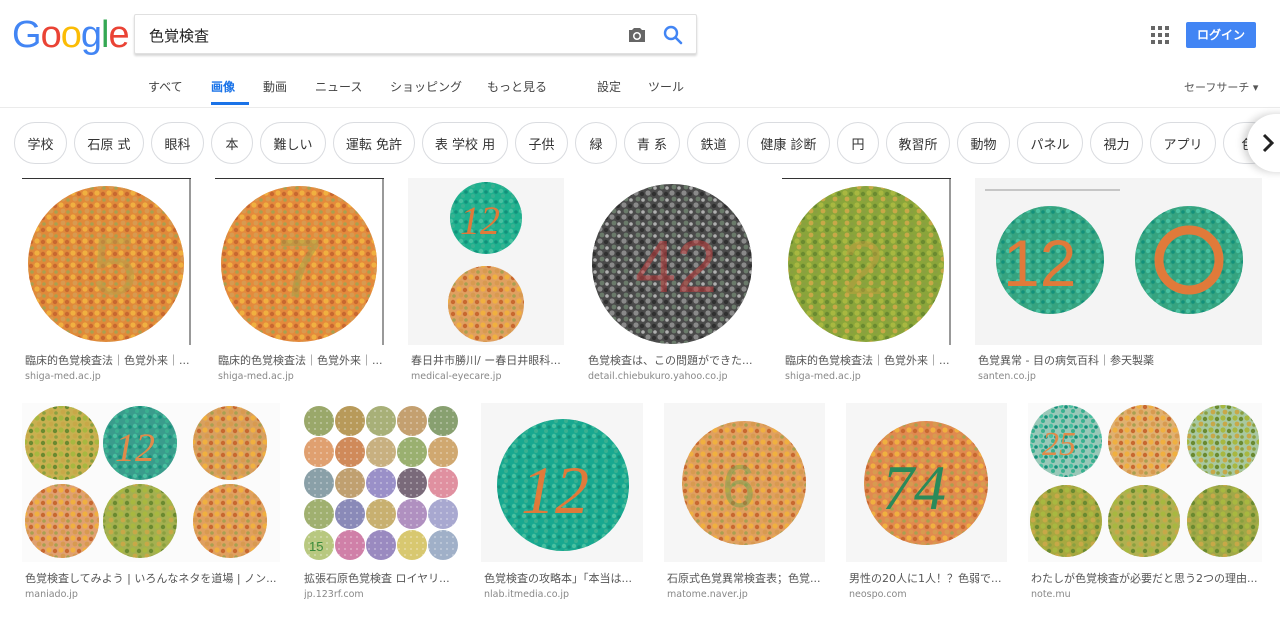 Image resolution: width=1280 pixels, height=618 pixels. Describe the element at coordinates (541, 143) in the screenshot. I see `chip: 子供` at that location.